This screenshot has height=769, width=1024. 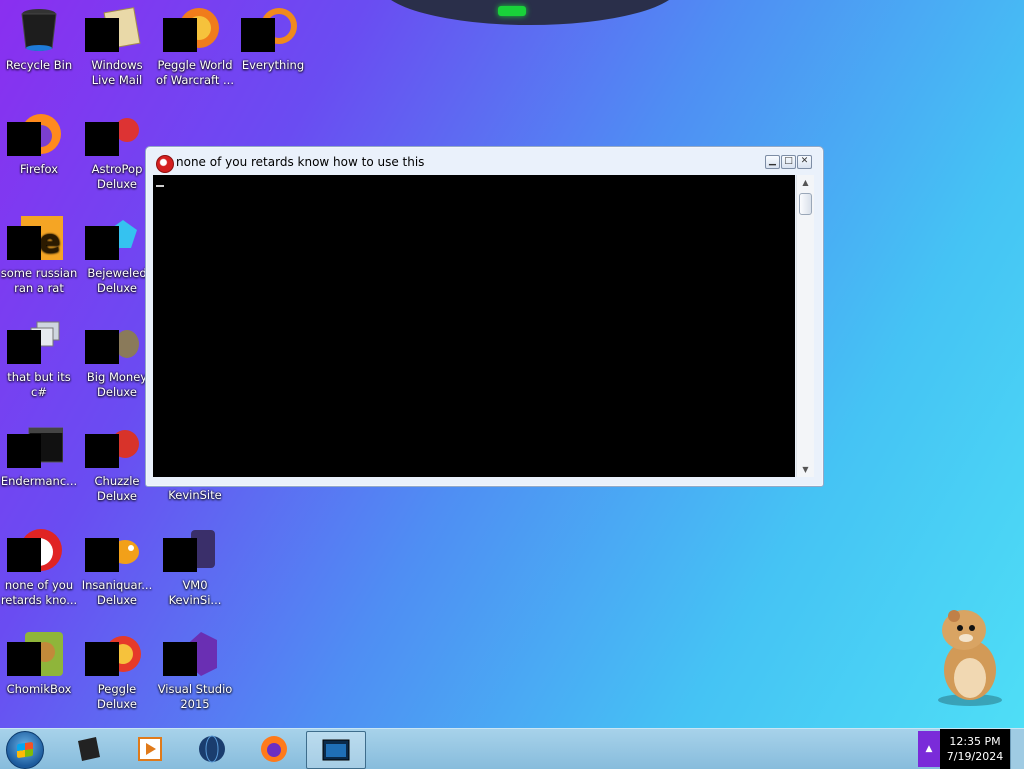 What do you see at coordinates (269, 30) in the screenshot?
I see `everything-search-icon` at bounding box center [269, 30].